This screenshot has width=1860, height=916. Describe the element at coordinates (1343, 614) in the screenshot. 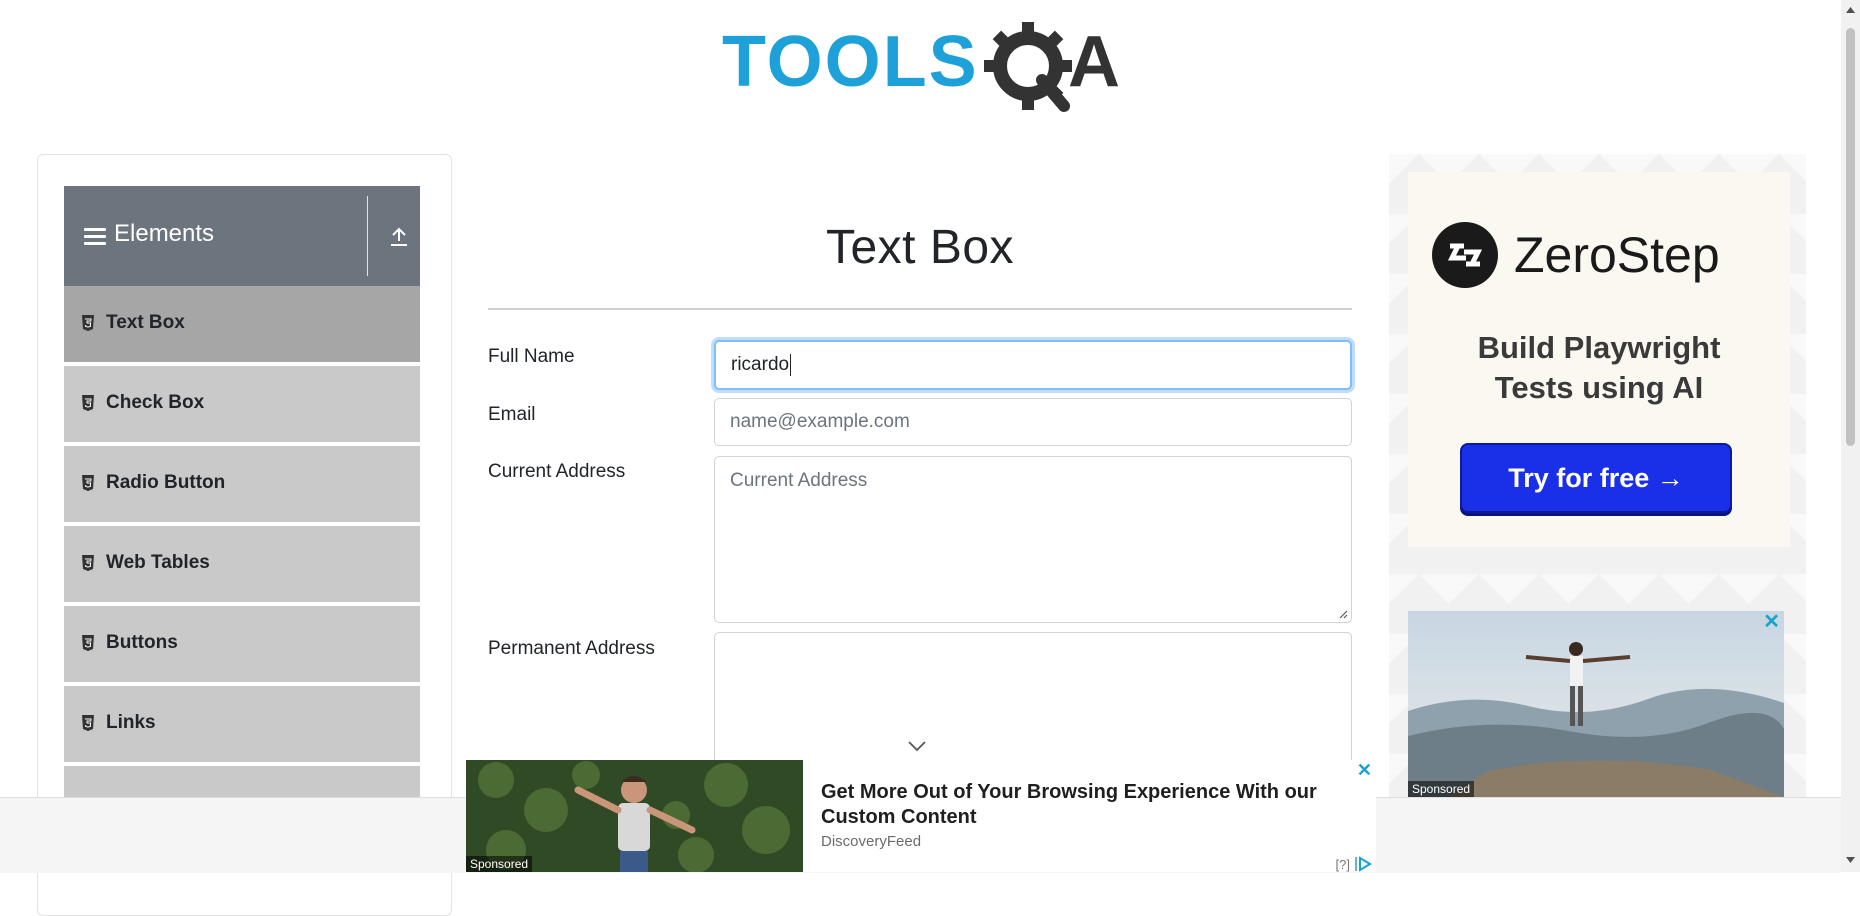

I see `resize-handle-icon` at that location.